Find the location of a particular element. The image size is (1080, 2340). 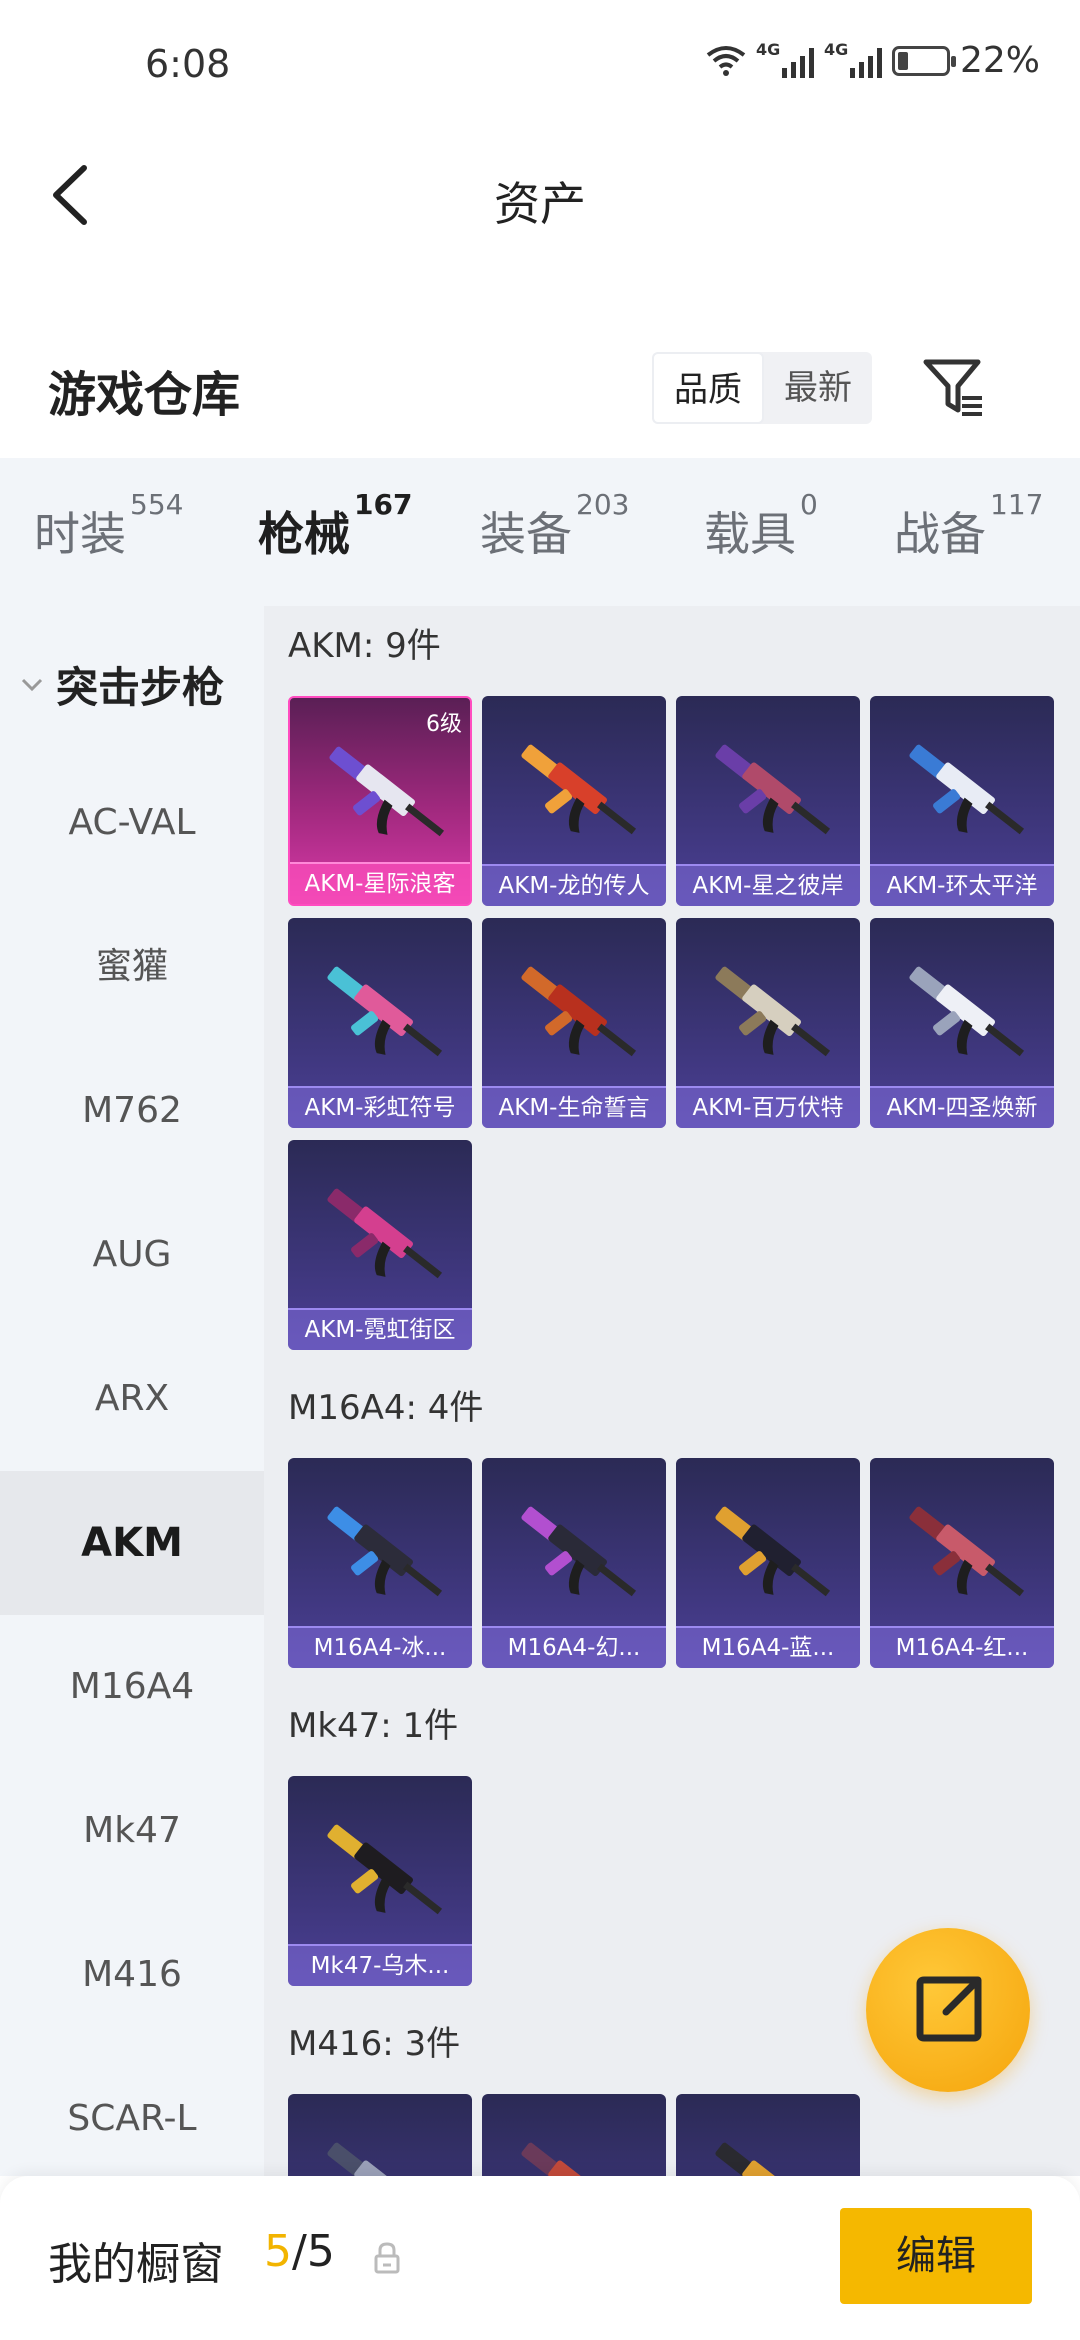

group-title: Mk47: 1件 is located at coordinates (373, 1726).